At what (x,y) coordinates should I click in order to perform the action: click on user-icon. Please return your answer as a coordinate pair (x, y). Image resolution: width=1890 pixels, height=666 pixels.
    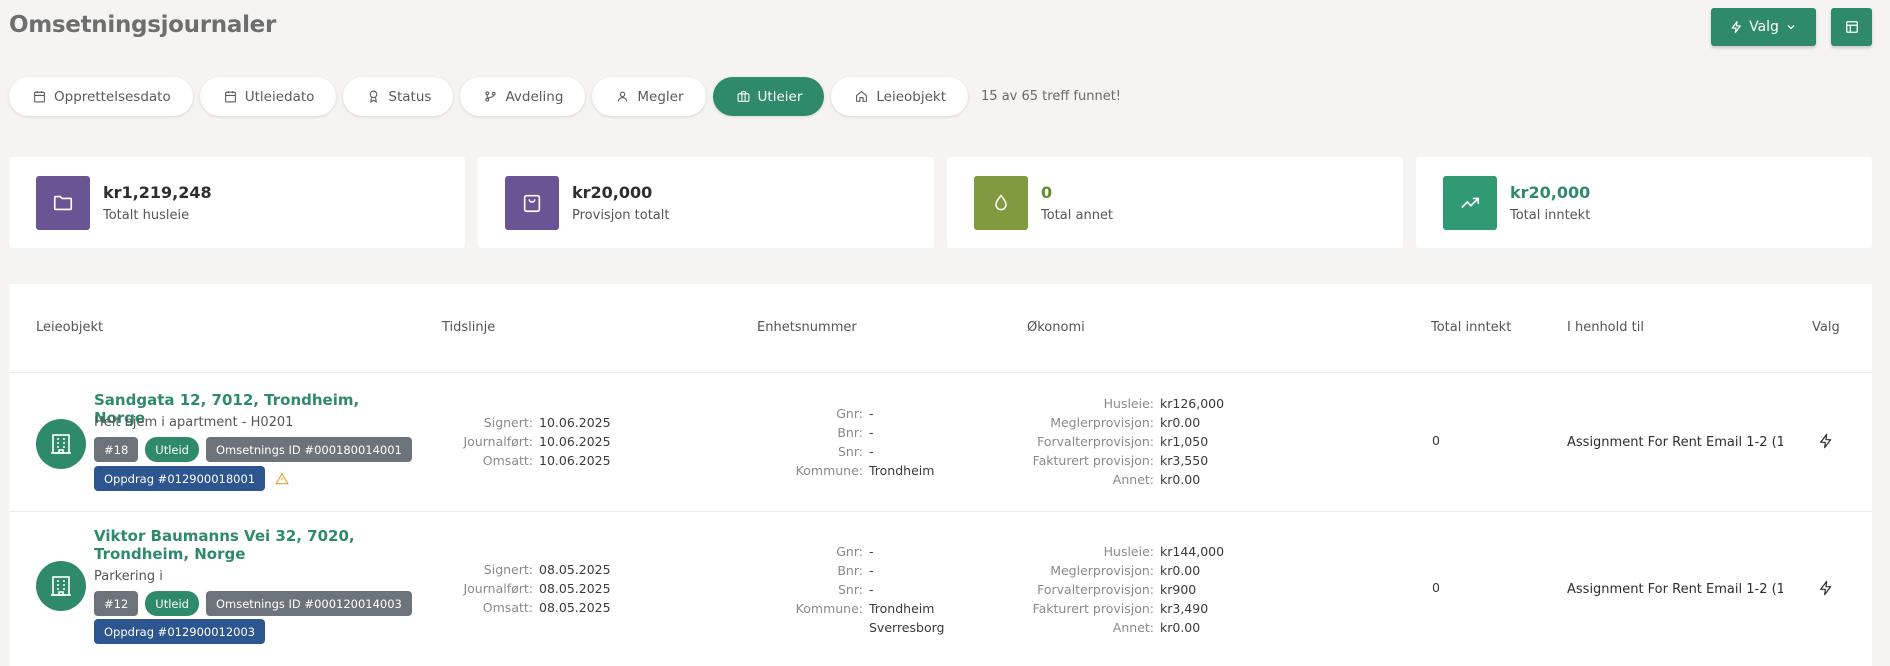
    Looking at the image, I should click on (623, 96).